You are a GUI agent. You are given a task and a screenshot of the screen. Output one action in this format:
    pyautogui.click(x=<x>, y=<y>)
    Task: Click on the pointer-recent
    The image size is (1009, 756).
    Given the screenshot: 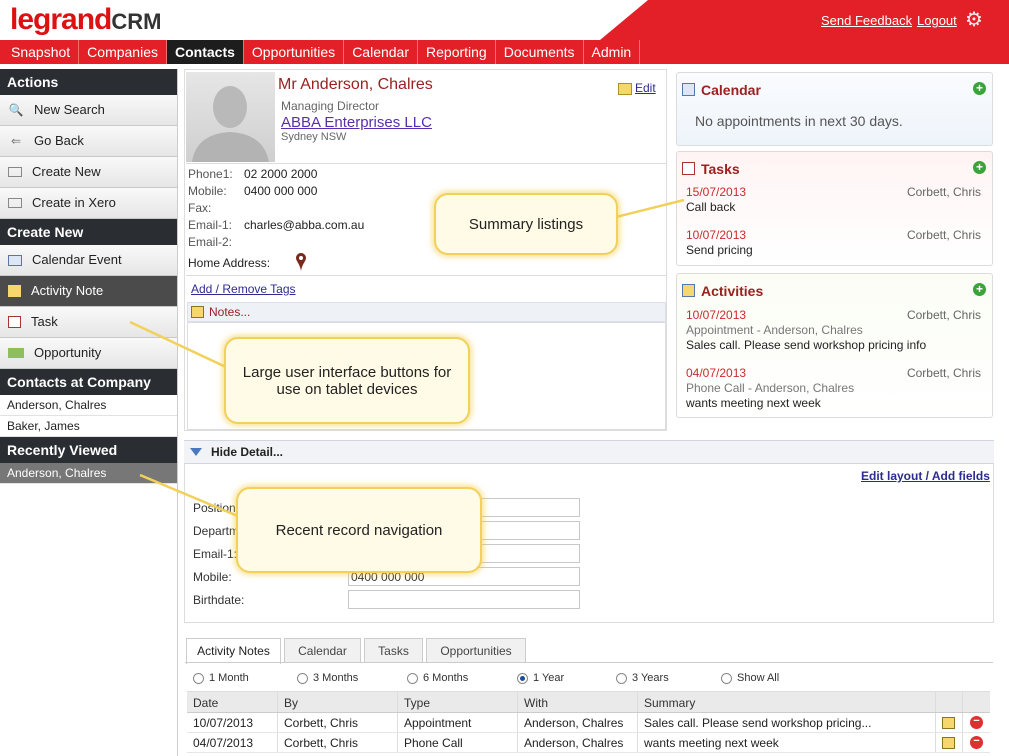 What is the action you would take?
    pyautogui.click(x=190, y=496)
    